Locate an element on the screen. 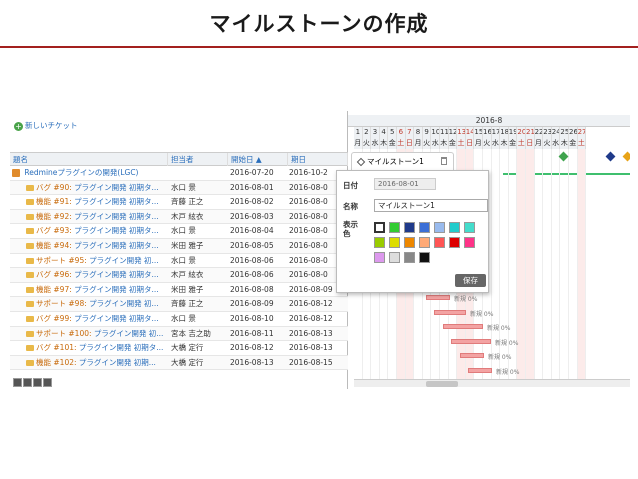 This screenshot has height=479, width=638. due-cell: 2016-08-13 is located at coordinates (311, 348).